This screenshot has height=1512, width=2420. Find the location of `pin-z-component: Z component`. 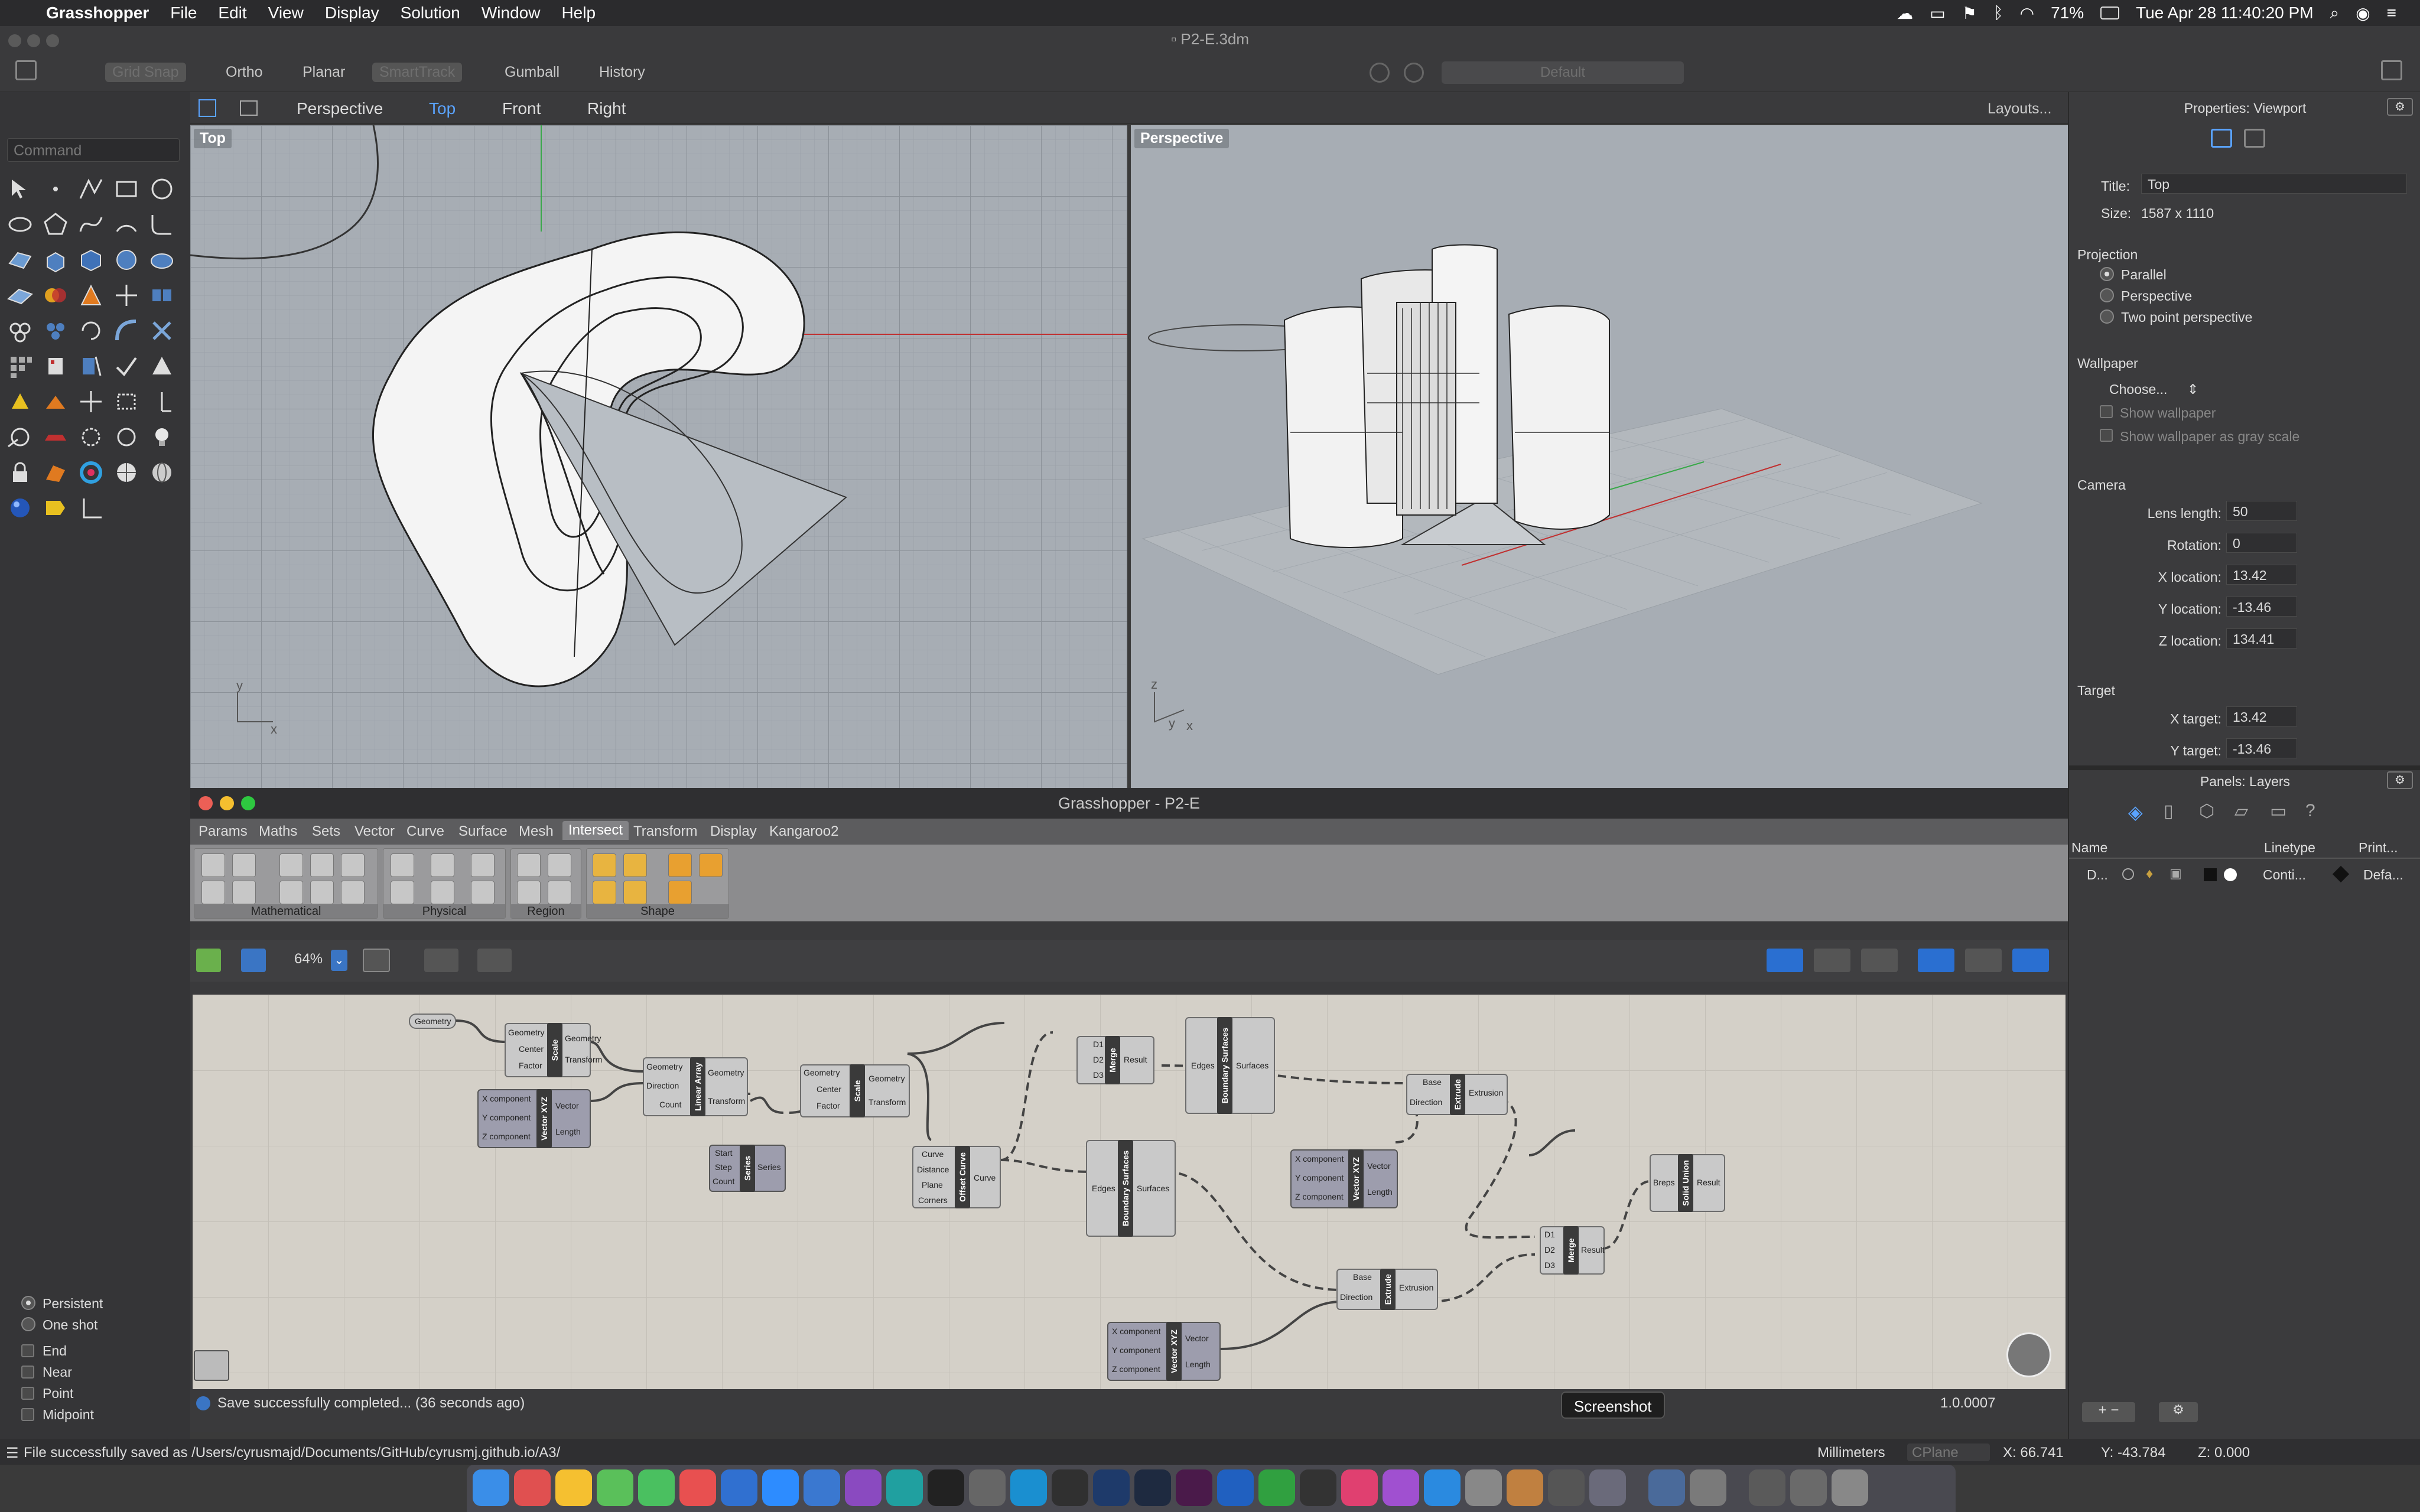

pin-z-component: Z component is located at coordinates (1319, 1196).